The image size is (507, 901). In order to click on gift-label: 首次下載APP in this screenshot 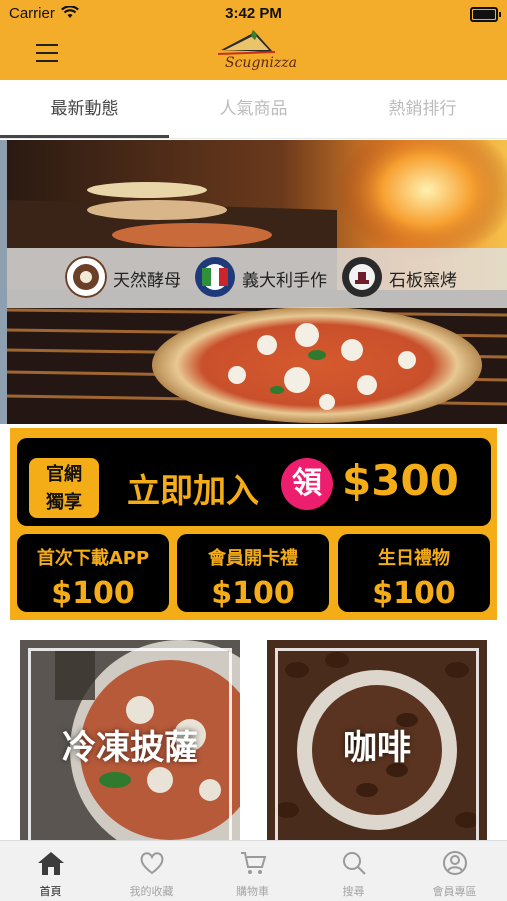, I will do `click(93, 558)`.